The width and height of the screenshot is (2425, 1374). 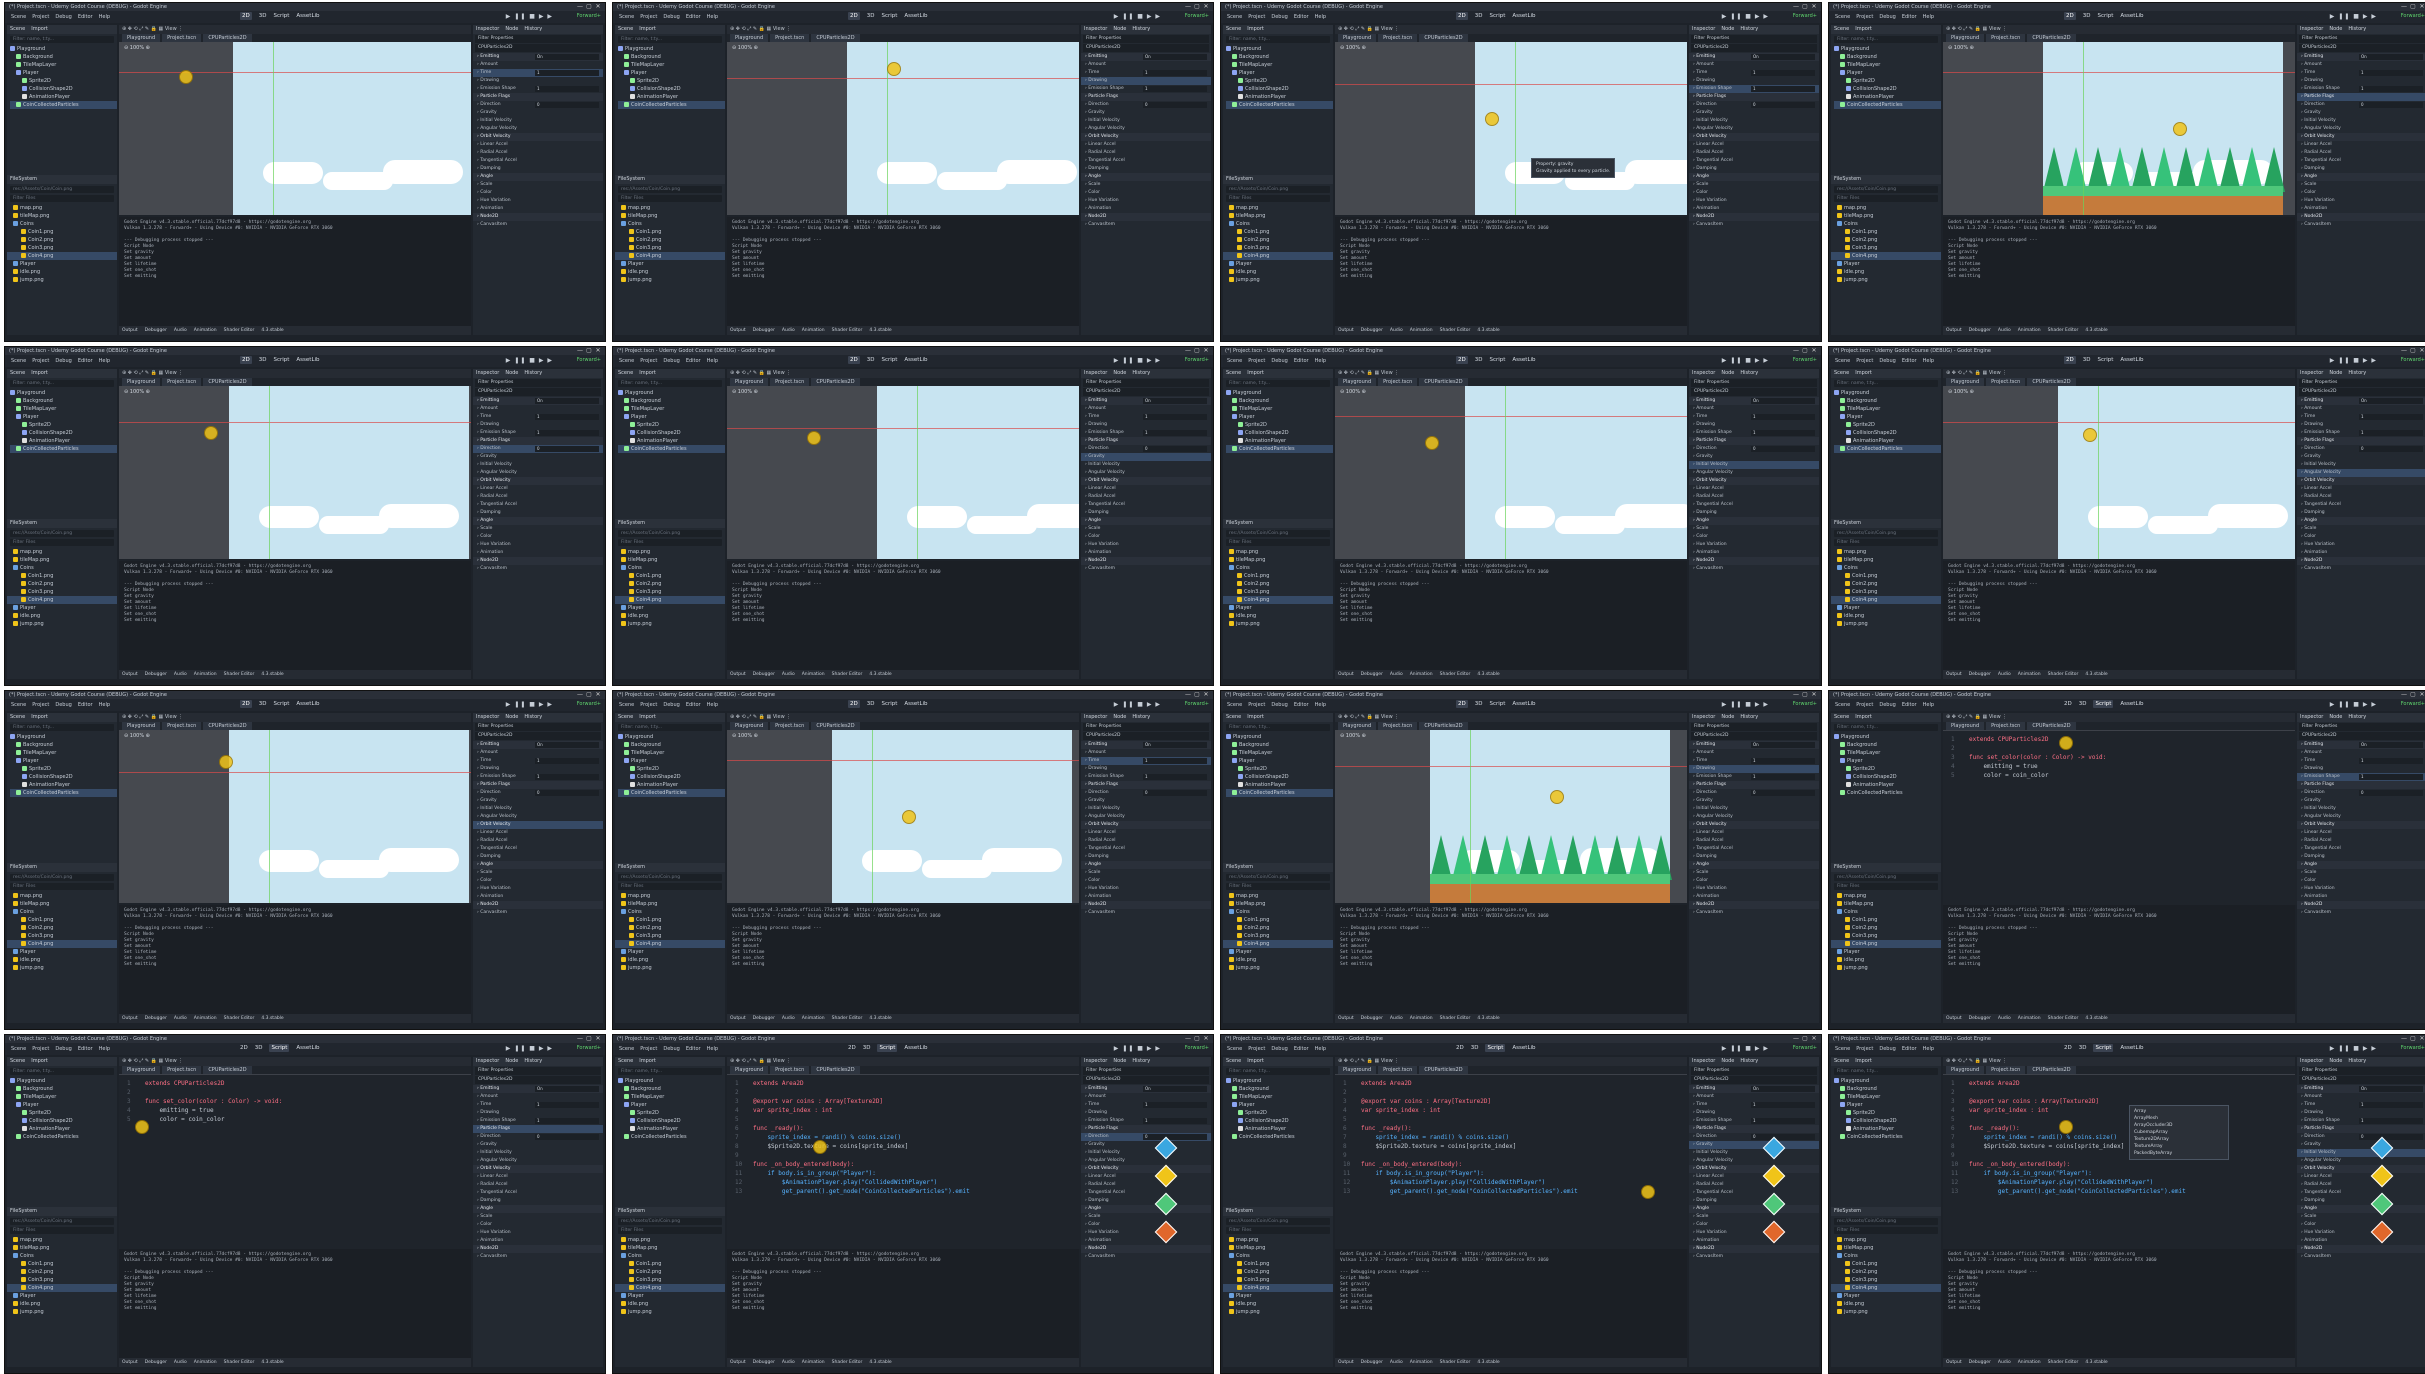 I want to click on inspector-property: › Emission Shape 1, so click(x=538, y=777).